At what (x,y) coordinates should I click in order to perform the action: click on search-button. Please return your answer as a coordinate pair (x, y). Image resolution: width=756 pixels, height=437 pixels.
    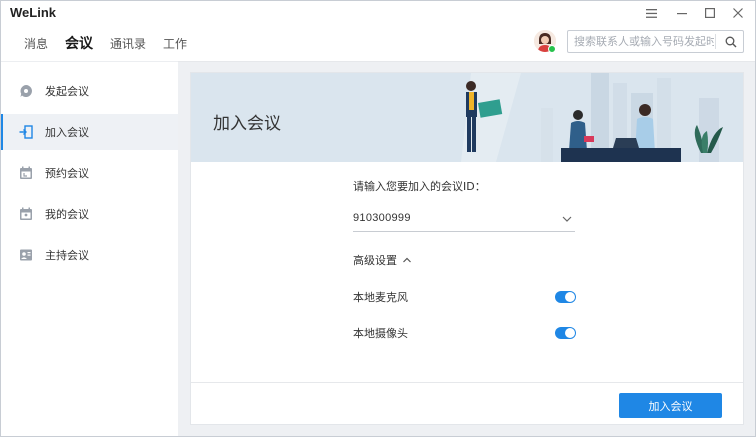
    Looking at the image, I should click on (730, 41).